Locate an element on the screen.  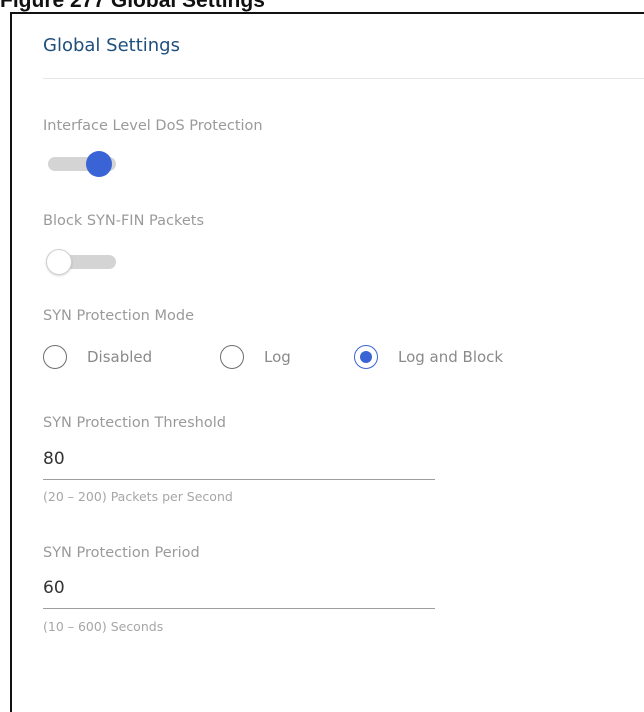
title-divider is located at coordinates (343, 78).